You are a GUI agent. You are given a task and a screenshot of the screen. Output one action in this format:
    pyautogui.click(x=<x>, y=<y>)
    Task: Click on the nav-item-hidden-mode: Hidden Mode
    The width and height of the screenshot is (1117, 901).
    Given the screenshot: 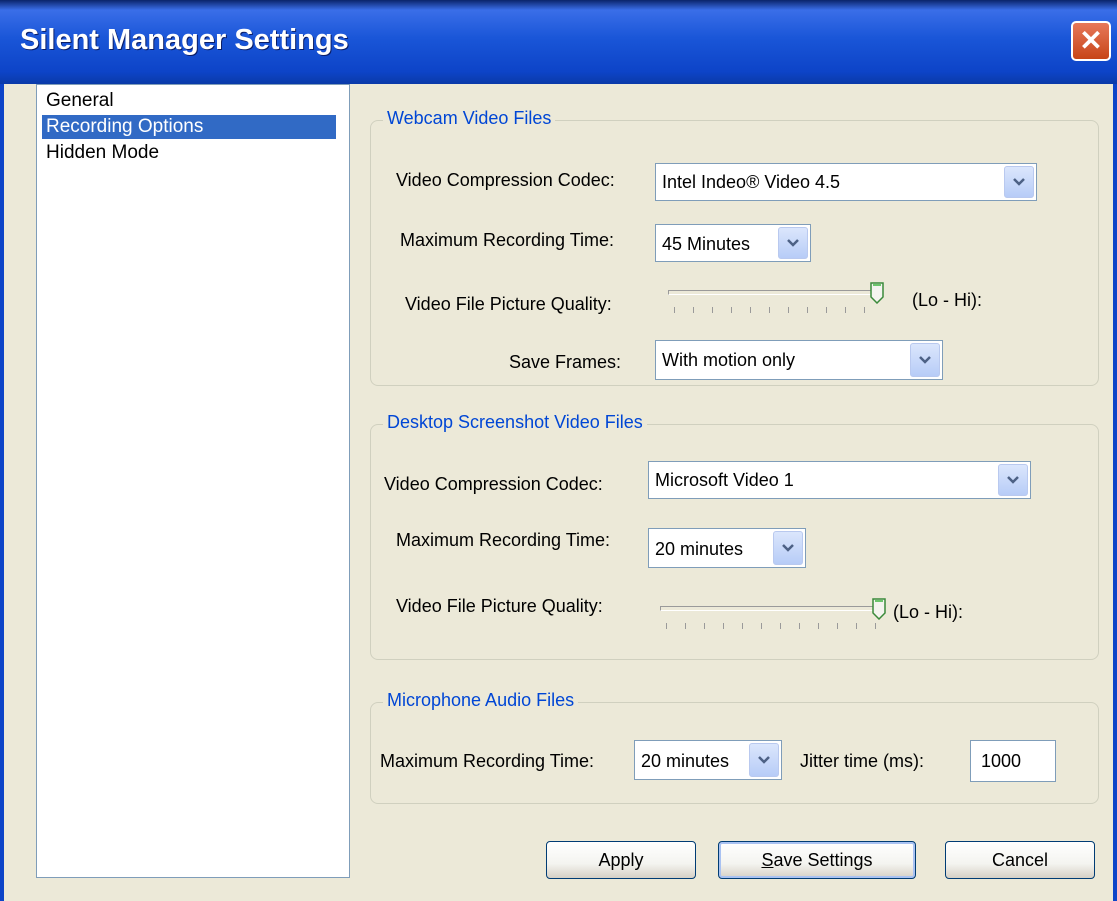 What is the action you would take?
    pyautogui.click(x=102, y=153)
    